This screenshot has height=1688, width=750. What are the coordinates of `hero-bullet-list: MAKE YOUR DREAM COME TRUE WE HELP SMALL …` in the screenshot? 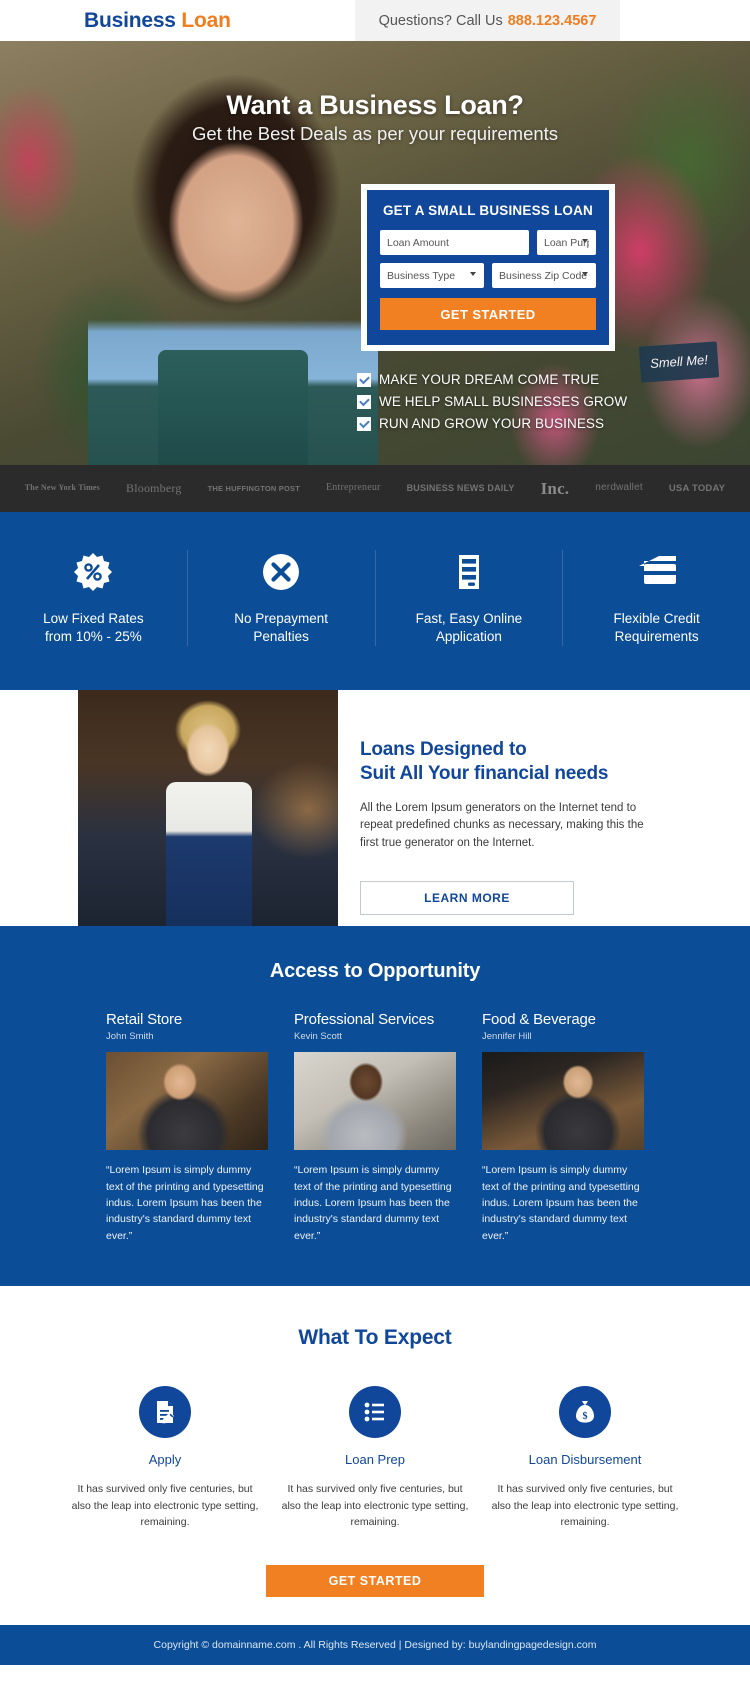 It's located at (492, 405).